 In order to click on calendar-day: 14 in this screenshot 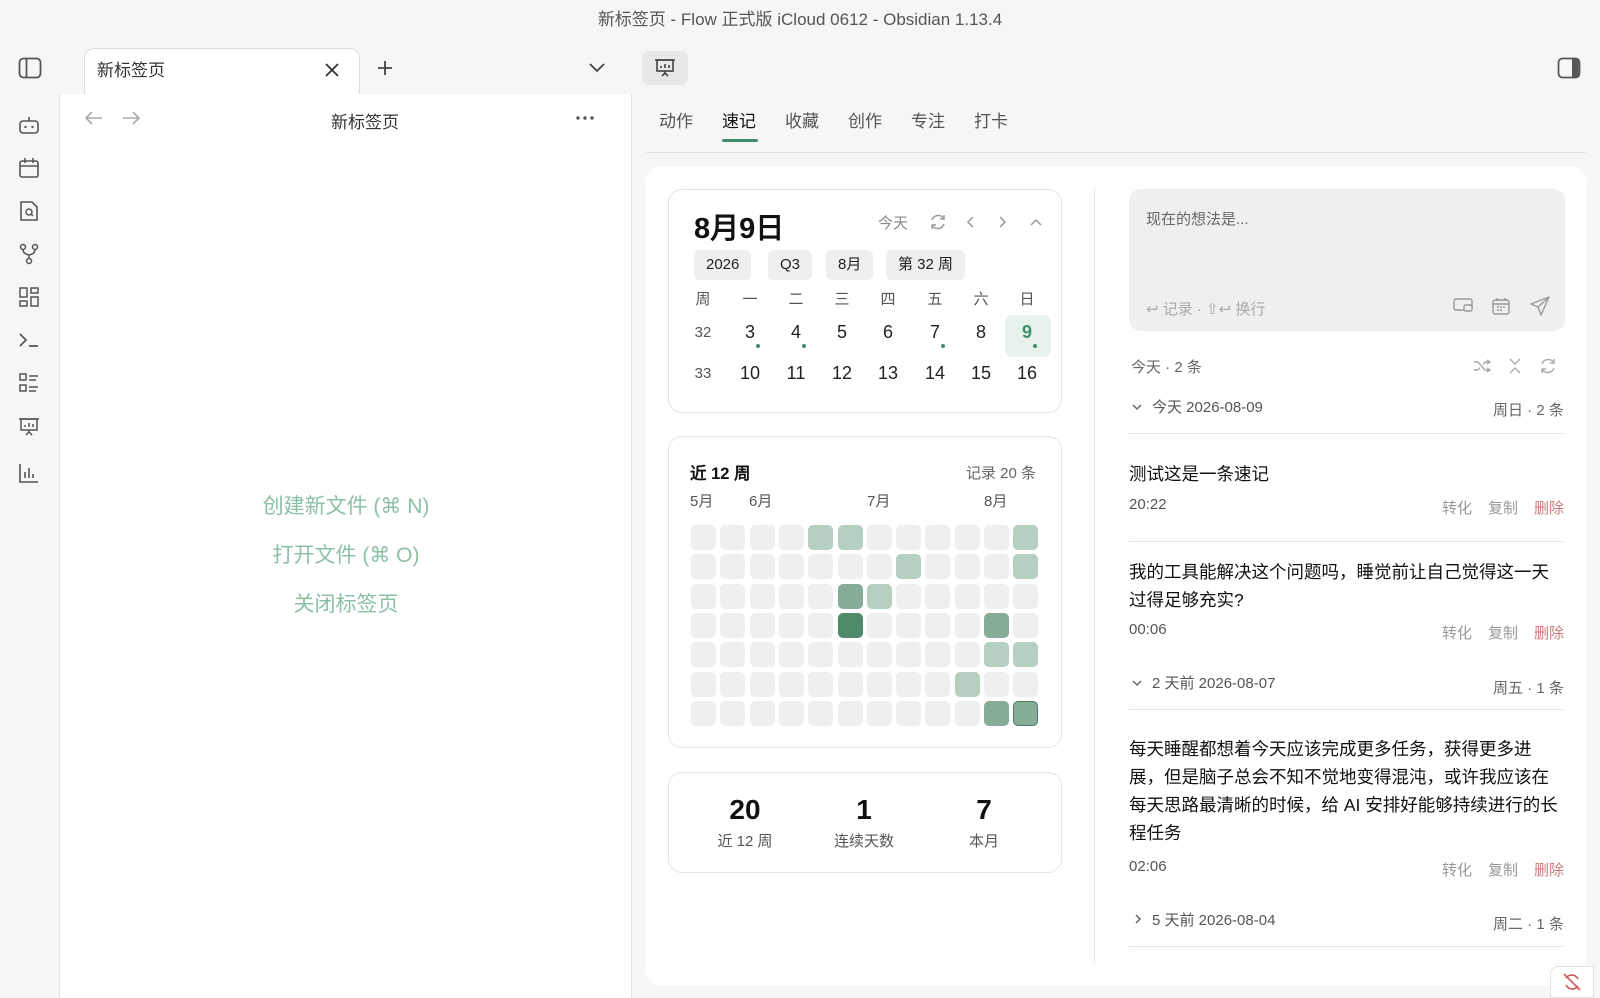, I will do `click(935, 373)`.